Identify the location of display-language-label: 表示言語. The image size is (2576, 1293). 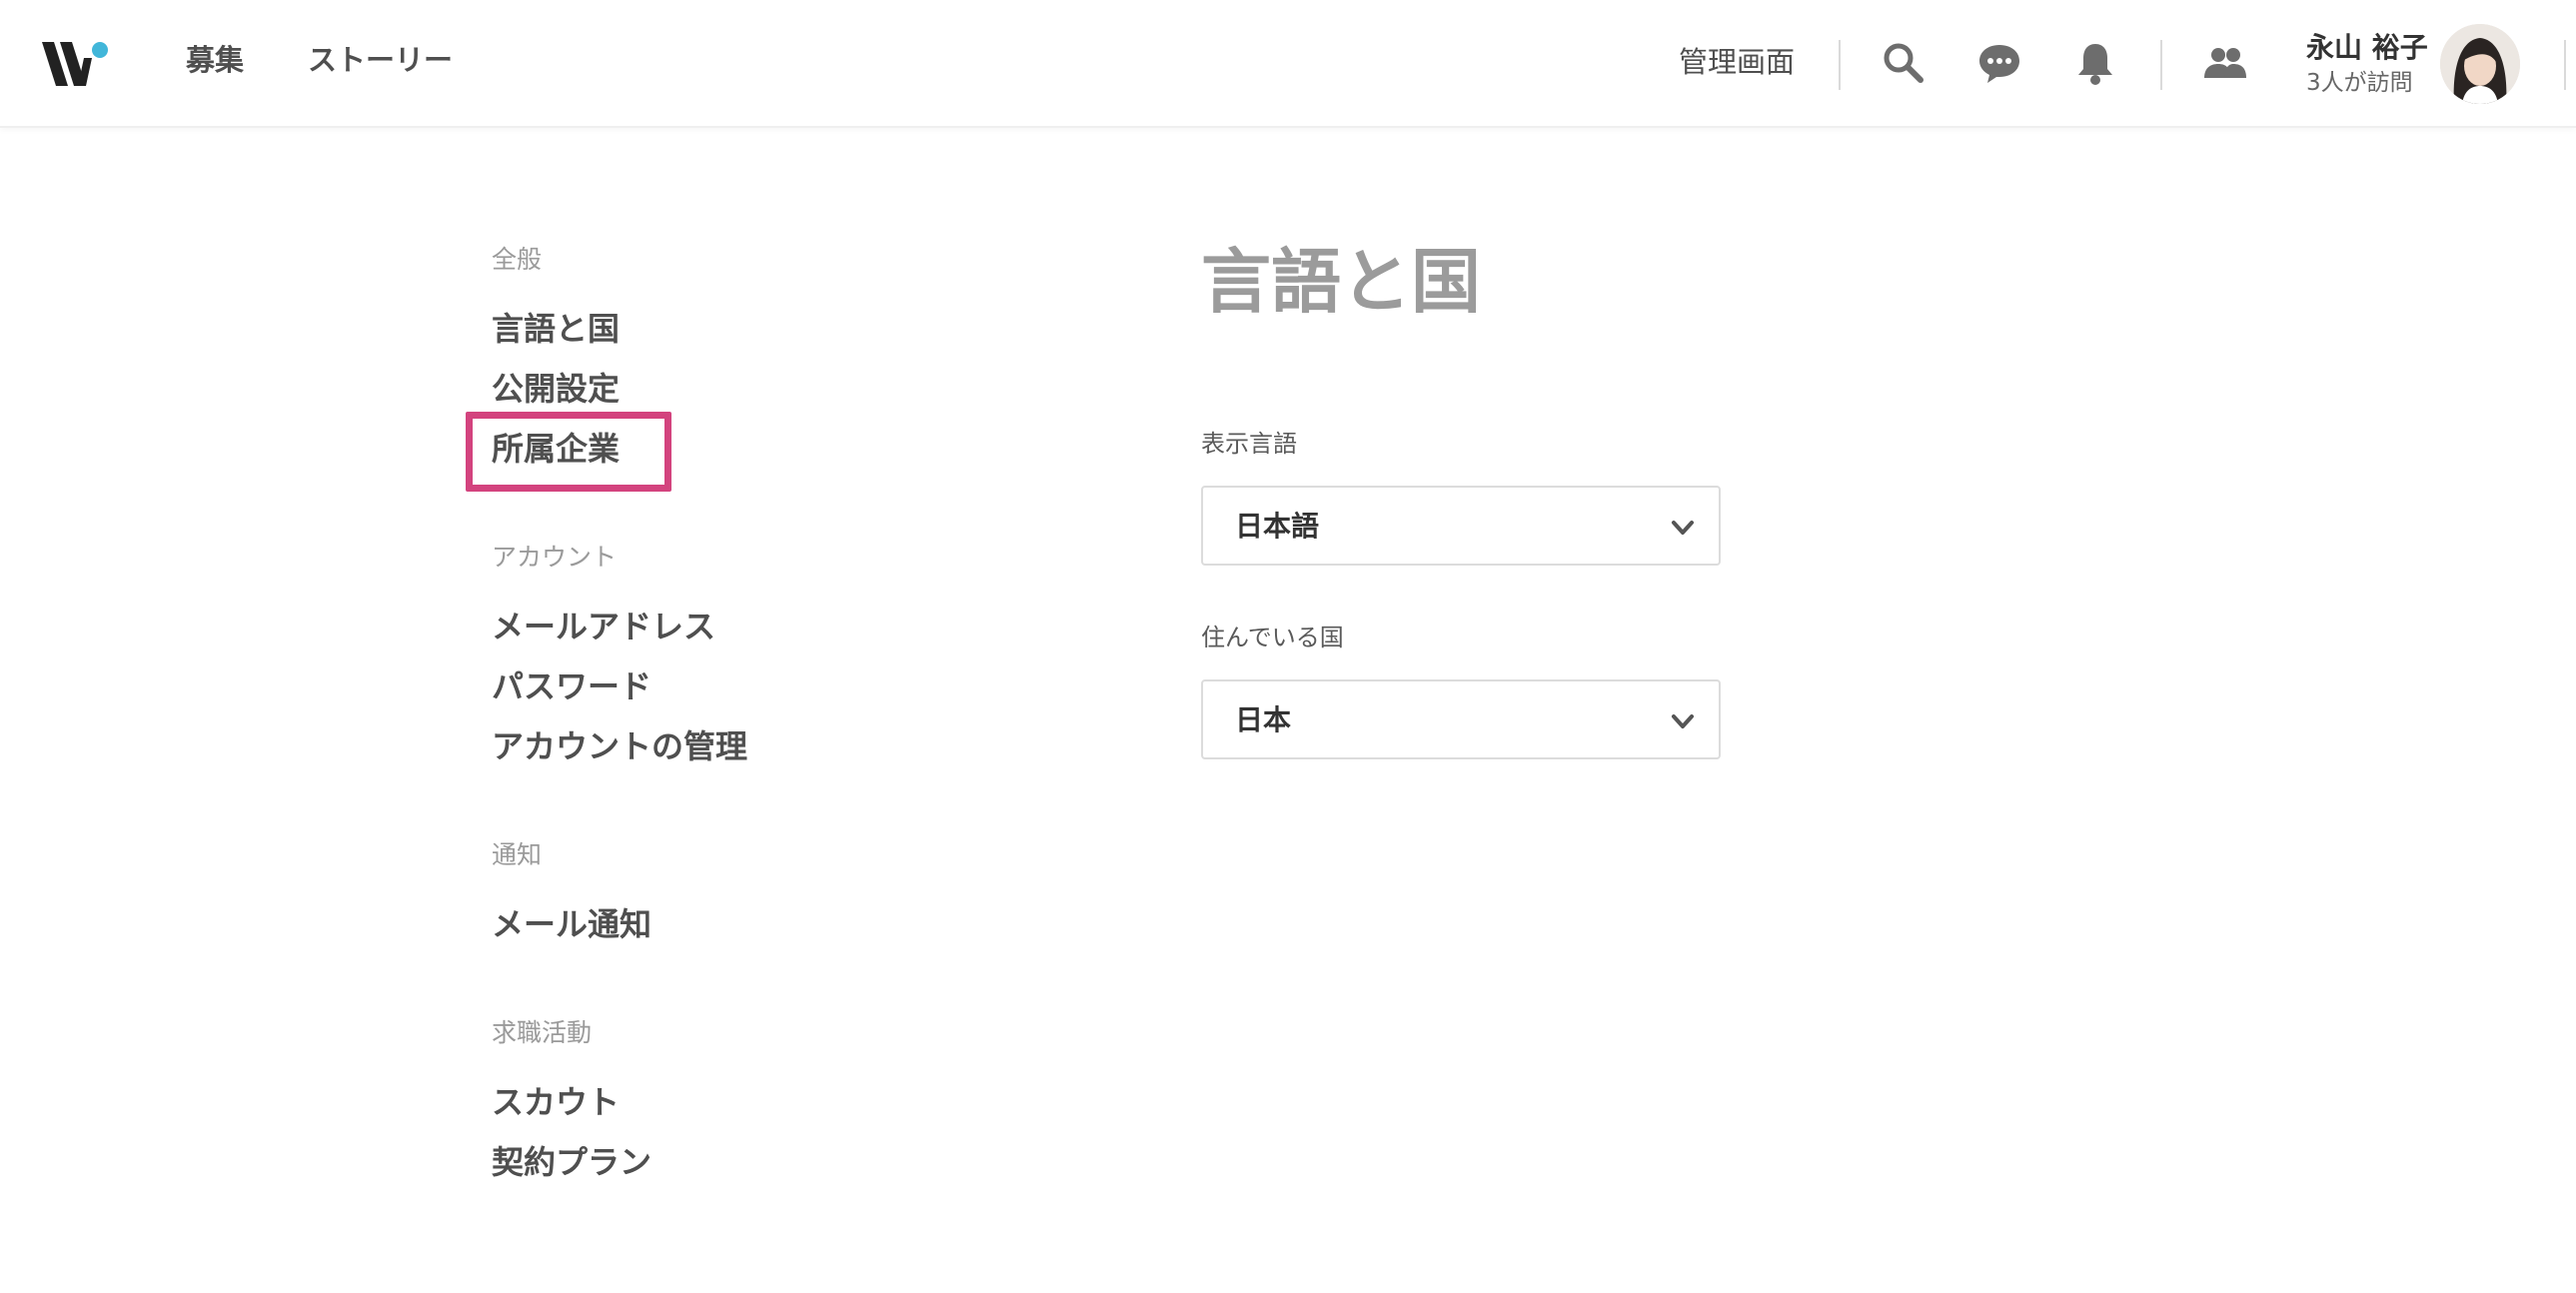
(1249, 444).